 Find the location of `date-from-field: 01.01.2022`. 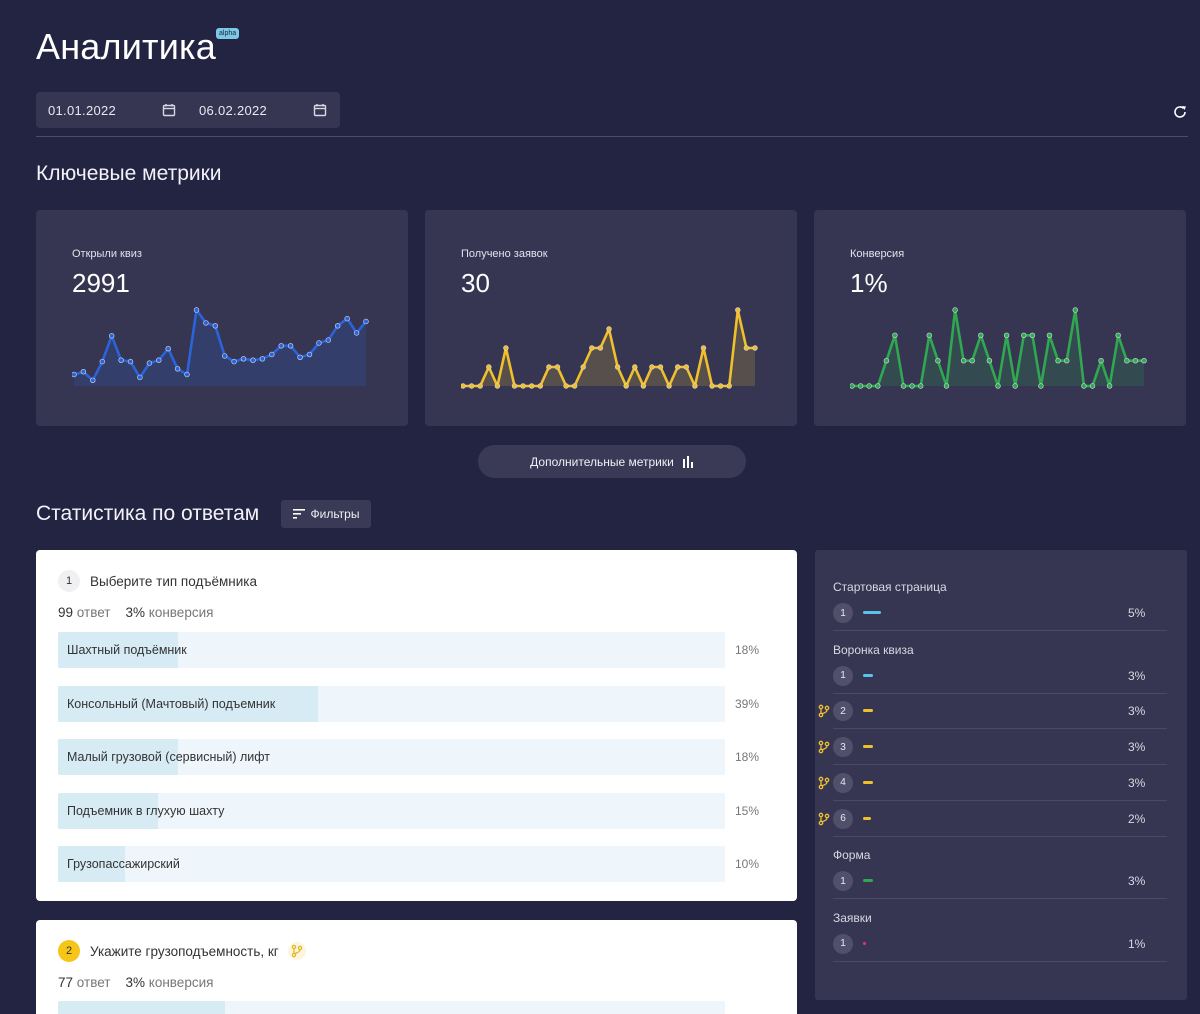

date-from-field: 01.01.2022 is located at coordinates (112, 110).